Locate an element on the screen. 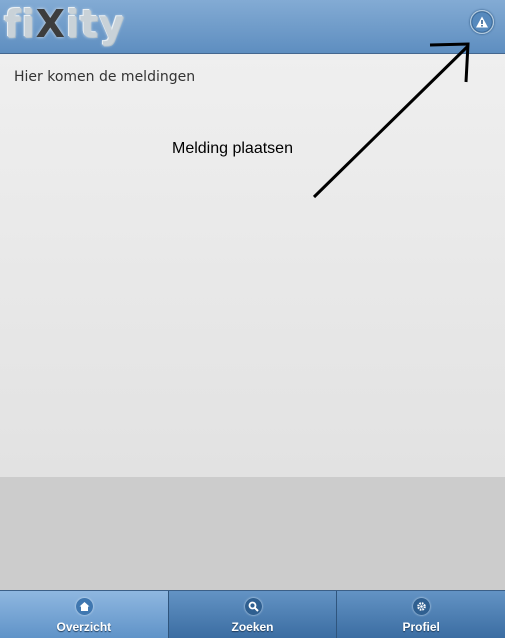 The width and height of the screenshot is (505, 638). search-icon is located at coordinates (253, 606).